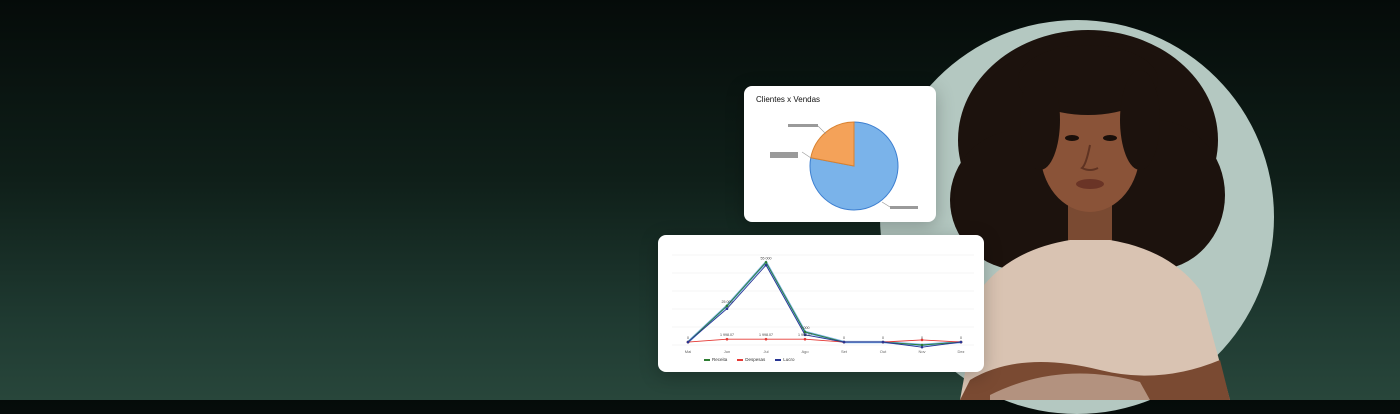 This screenshot has width=1400, height=414. Describe the element at coordinates (727, 351) in the screenshot. I see `x-tick-label: Jun` at that location.